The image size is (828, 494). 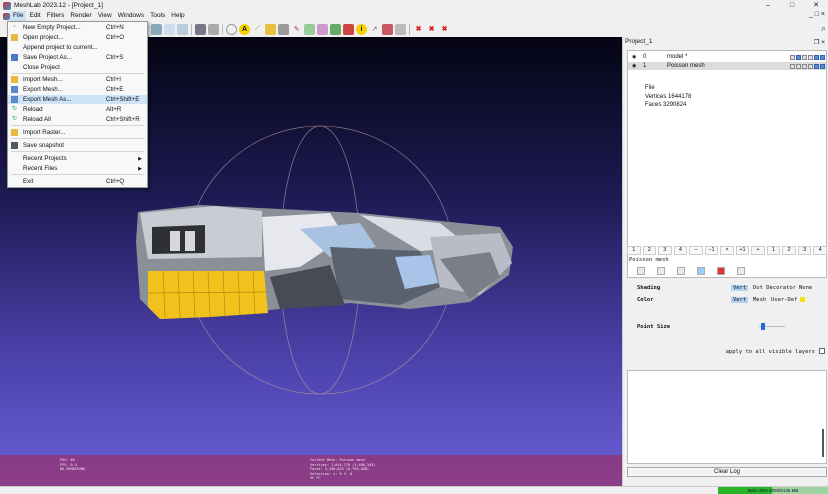 I want to click on menu-item-recent-projects: Recent Projects ▶, so click(x=77, y=158).